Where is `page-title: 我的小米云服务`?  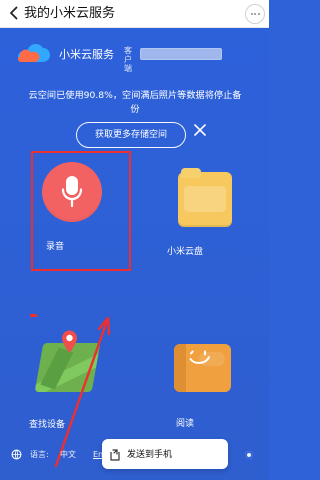
page-title: 我的小米云服务 is located at coordinates (70, 13).